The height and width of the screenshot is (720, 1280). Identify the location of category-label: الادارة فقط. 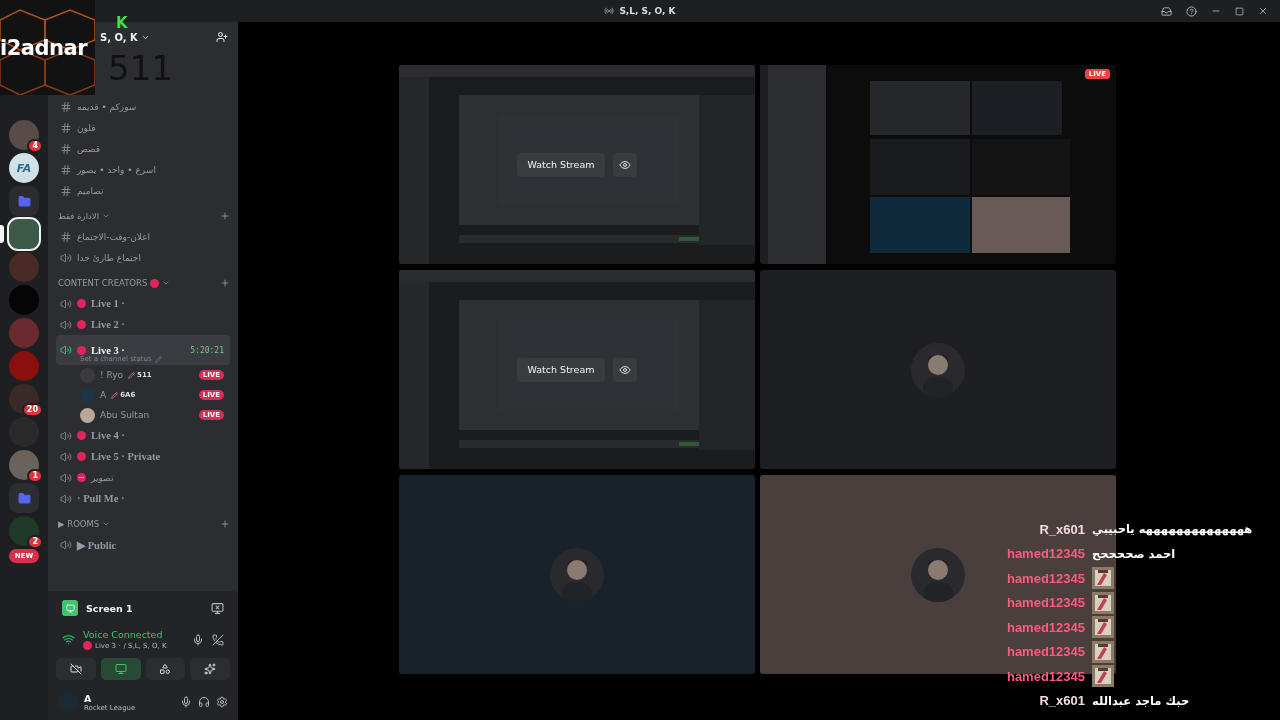
(79, 216).